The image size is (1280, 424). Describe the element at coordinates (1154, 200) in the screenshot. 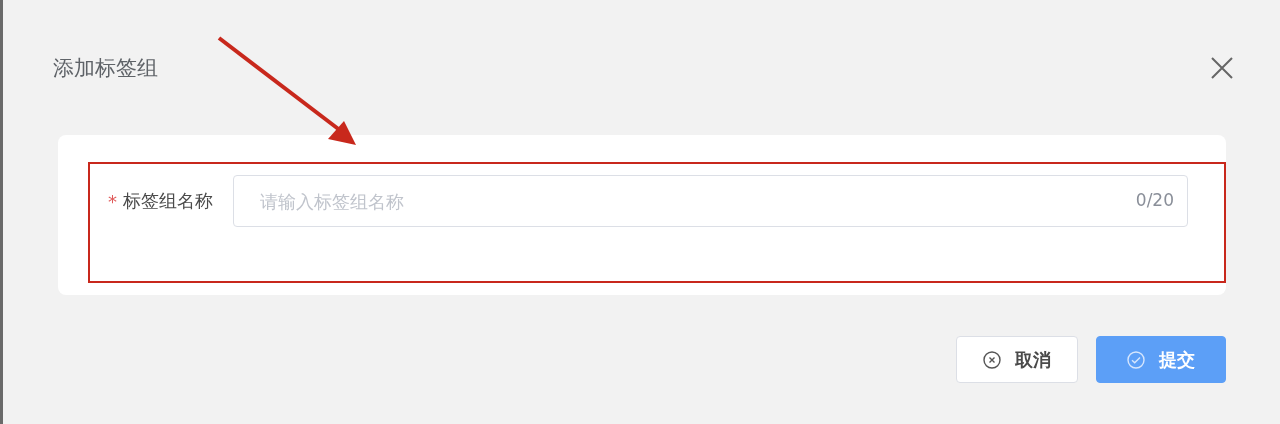

I see `character-counter: 0/20` at that location.